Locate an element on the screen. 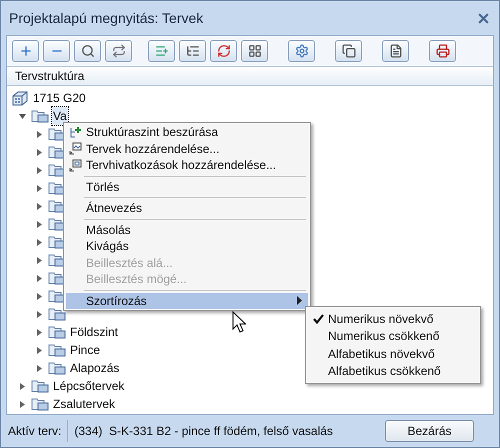 Image resolution: width=500 pixels, height=448 pixels. grid-icon is located at coordinates (255, 51).